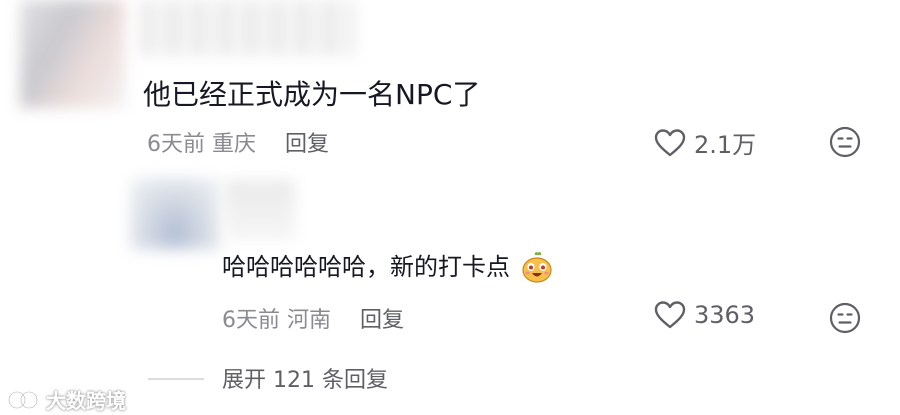  What do you see at coordinates (260, 210) in the screenshot?
I see `reply-username-blurred` at bounding box center [260, 210].